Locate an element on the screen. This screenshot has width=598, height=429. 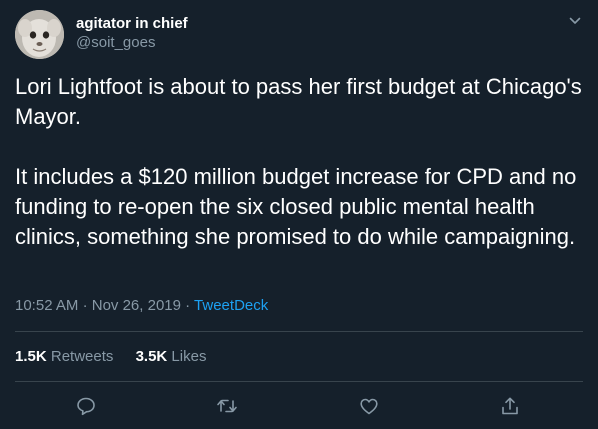
like-icon is located at coordinates (369, 406).